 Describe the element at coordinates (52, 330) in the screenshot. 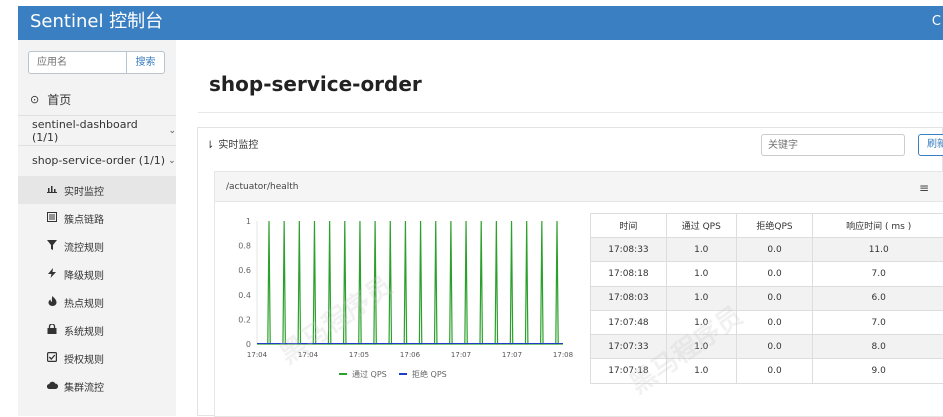

I see `lock-icon` at that location.